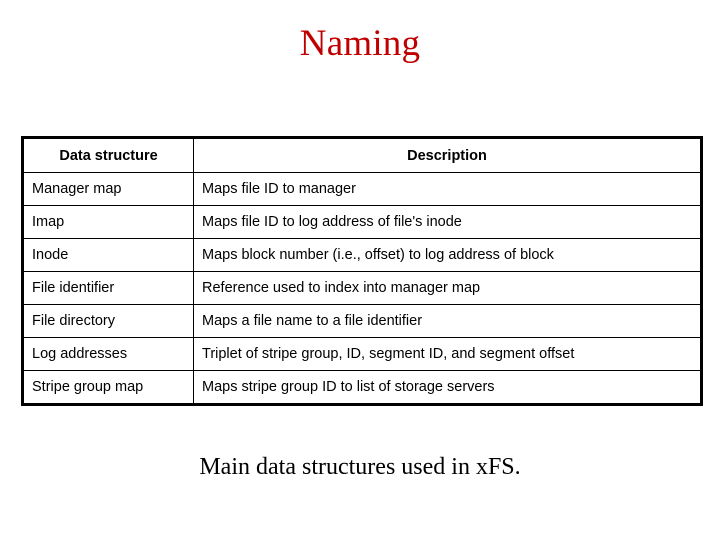 This screenshot has height=540, width=720. Describe the element at coordinates (108, 189) in the screenshot. I see `cell-data-structure: Manager map` at that location.